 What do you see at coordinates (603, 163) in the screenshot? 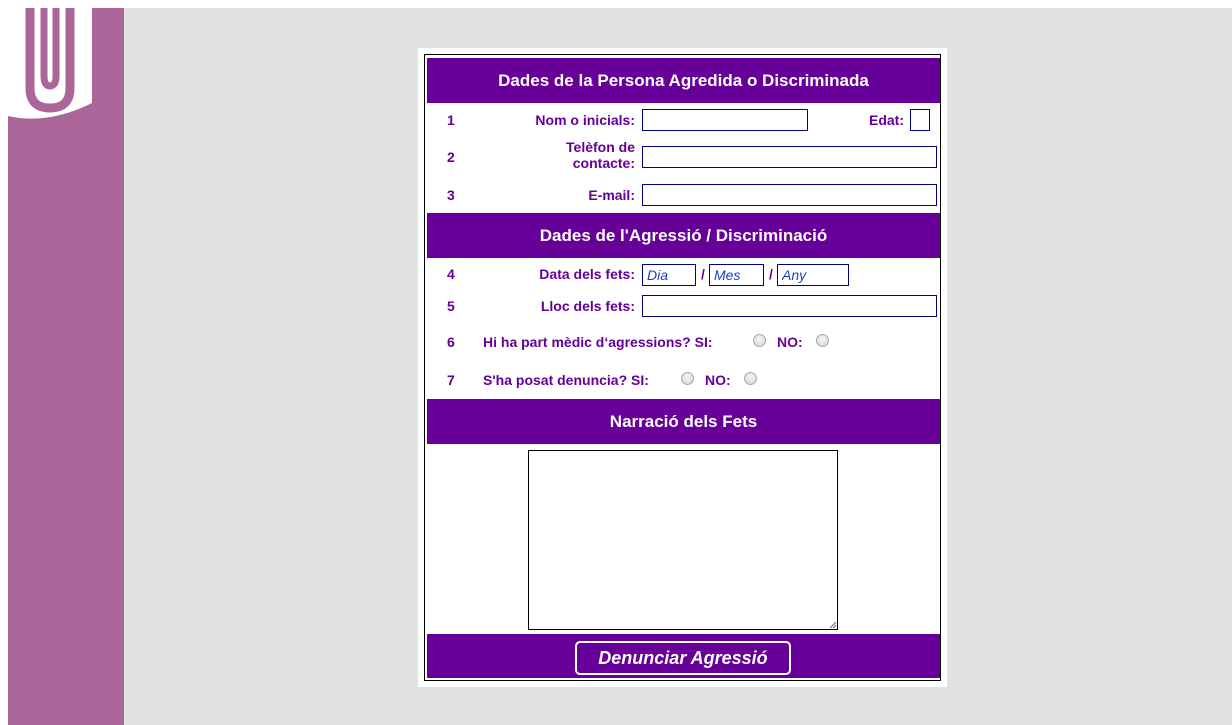
I see `phone-label-line2: contacte:` at bounding box center [603, 163].